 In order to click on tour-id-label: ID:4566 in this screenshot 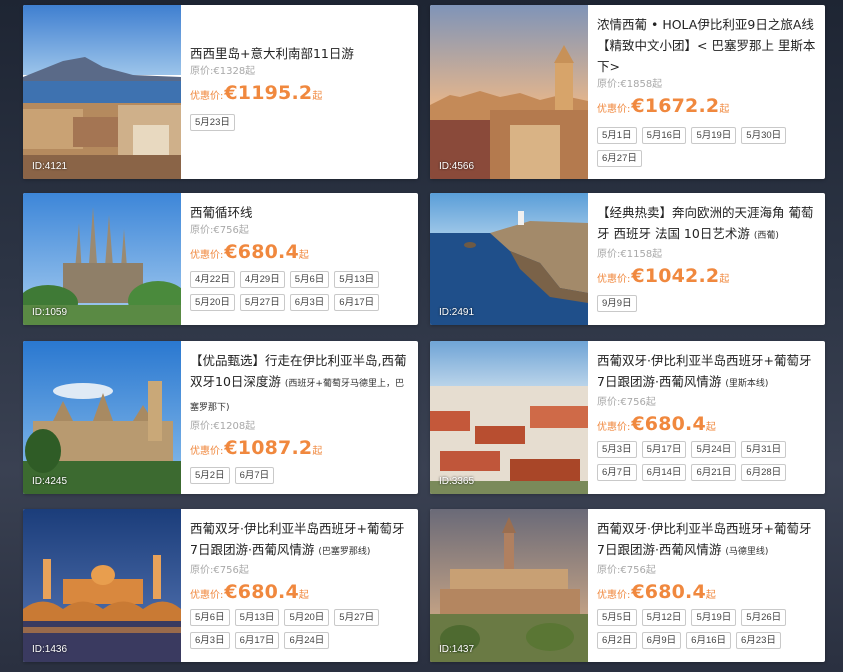, I will do `click(457, 166)`.